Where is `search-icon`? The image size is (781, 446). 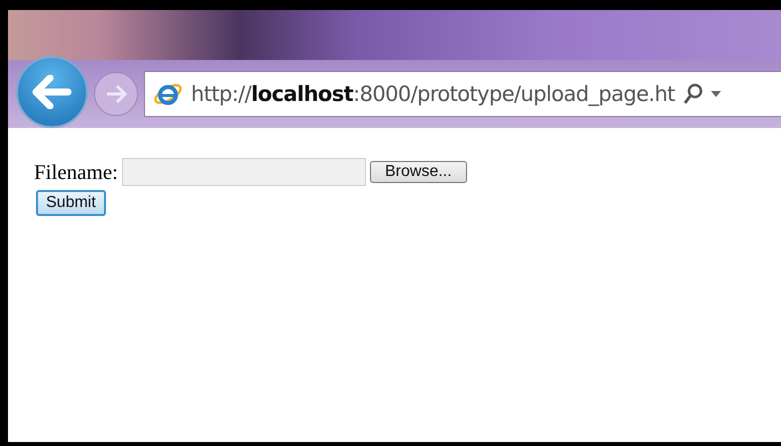
search-icon is located at coordinates (692, 94).